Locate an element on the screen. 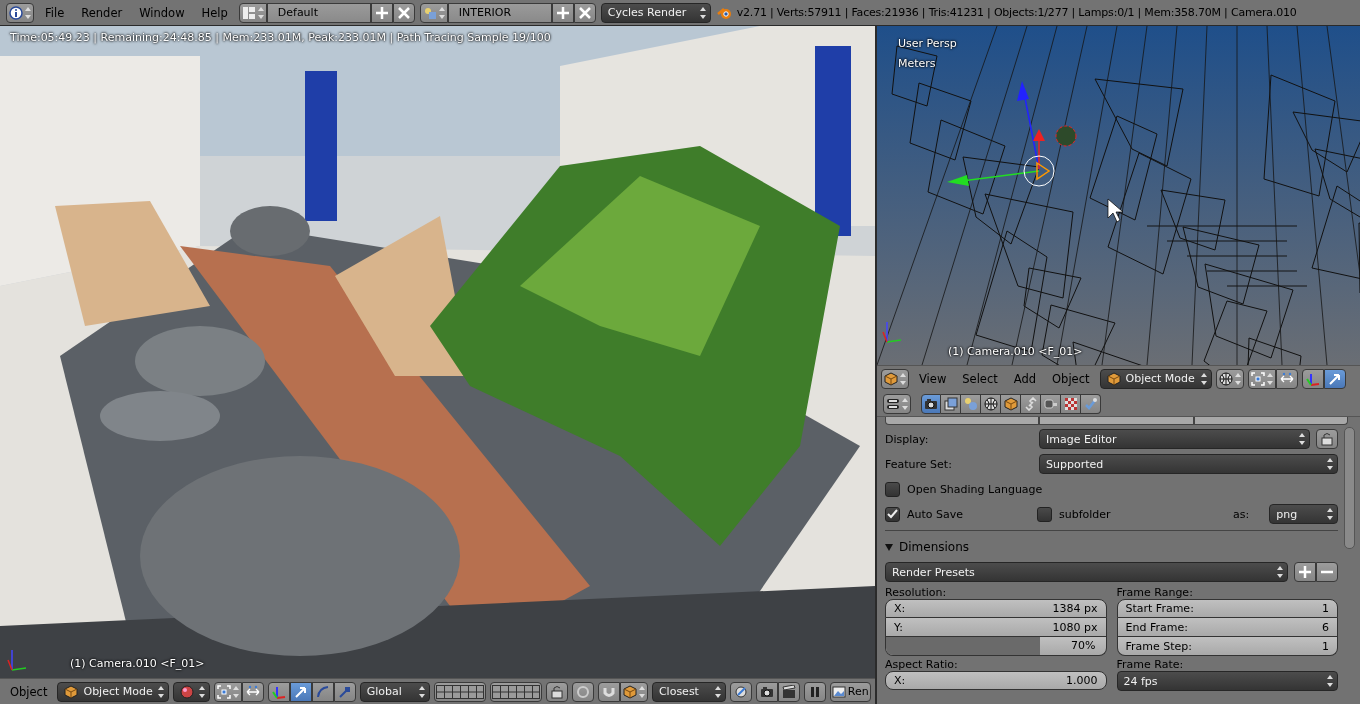  number-field: End Frame: 6 is located at coordinates (1227, 627).